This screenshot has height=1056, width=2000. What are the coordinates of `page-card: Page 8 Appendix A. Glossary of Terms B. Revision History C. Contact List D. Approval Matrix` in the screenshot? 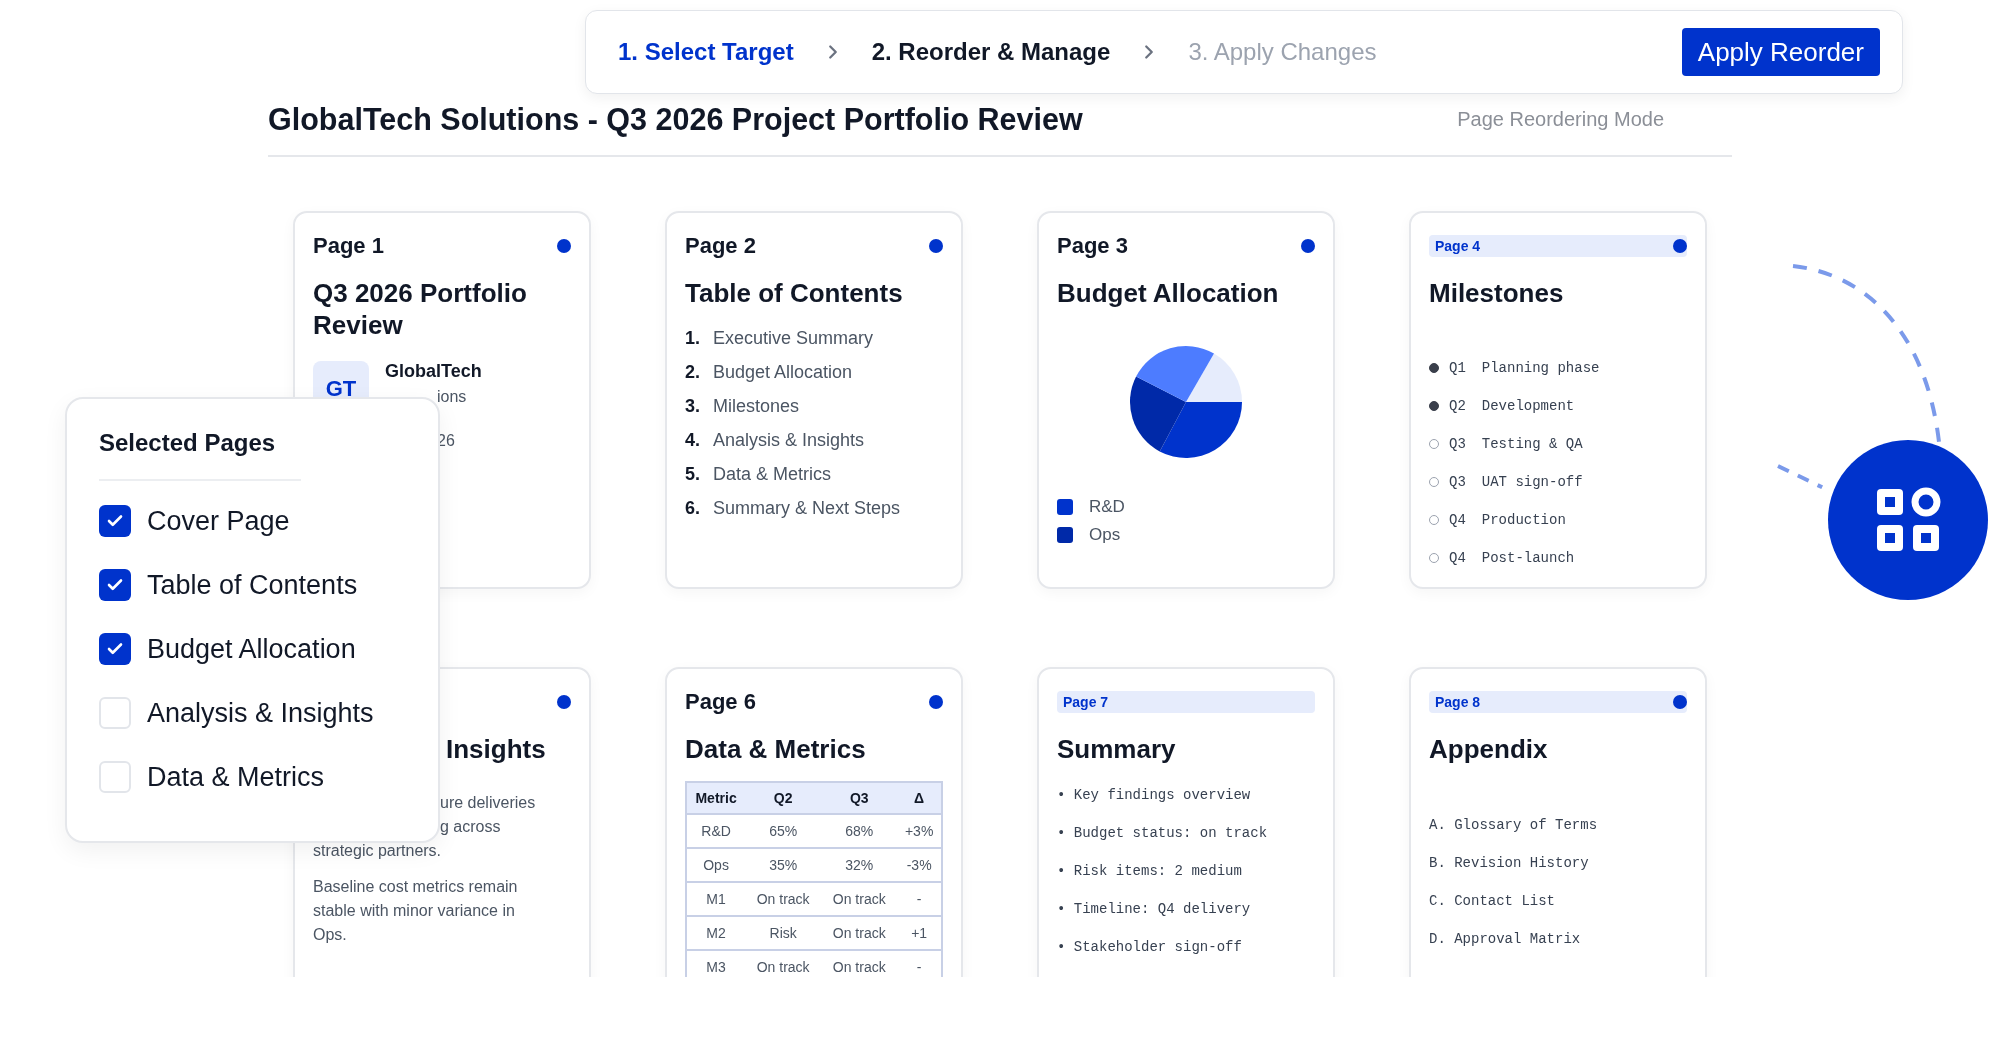 It's located at (1558, 822).